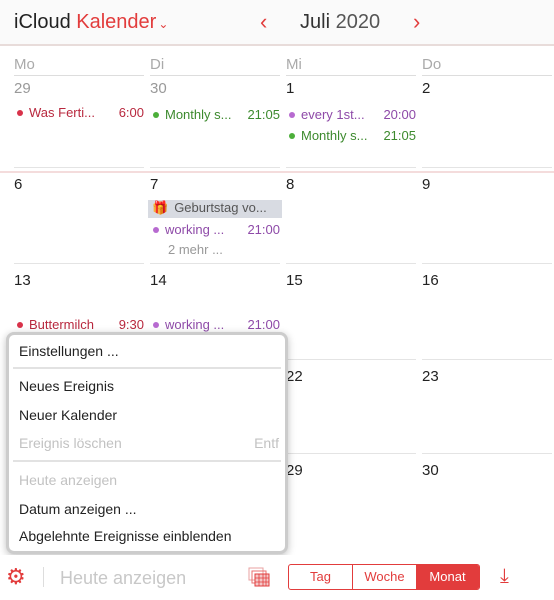 This screenshot has height=600, width=554. What do you see at coordinates (42, 22) in the screenshot?
I see `app-name: iCloud` at bounding box center [42, 22].